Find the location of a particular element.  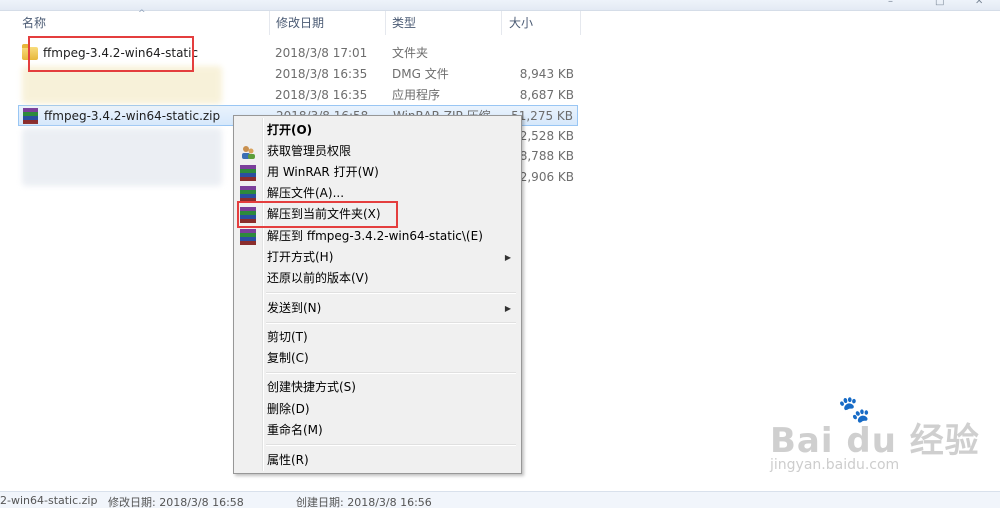

menu-item-send-to: 发送到(N) ▶ is located at coordinates (377, 308).